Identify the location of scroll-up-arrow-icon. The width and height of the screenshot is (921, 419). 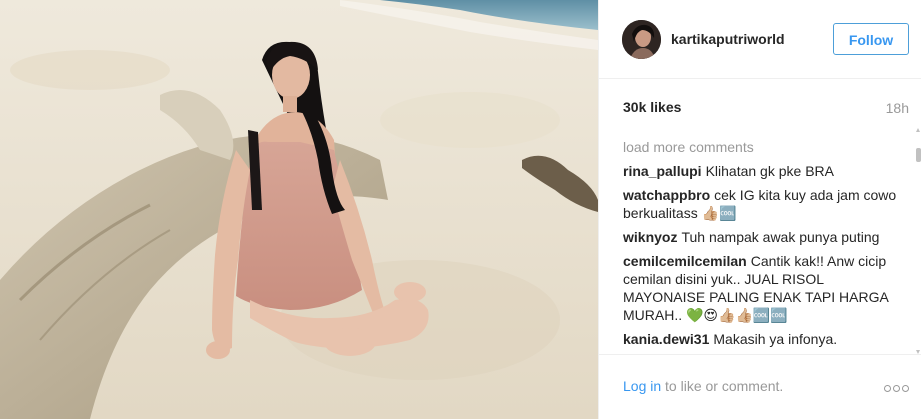
(918, 130).